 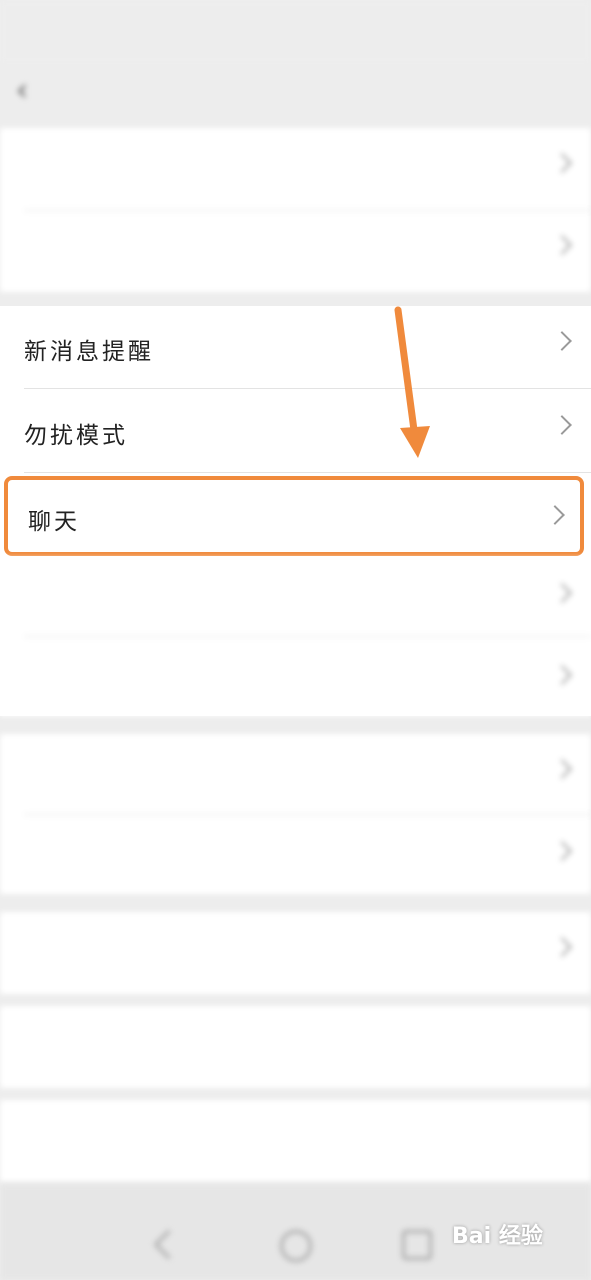 I want to click on settings-row-privacy, so click(x=295, y=599).